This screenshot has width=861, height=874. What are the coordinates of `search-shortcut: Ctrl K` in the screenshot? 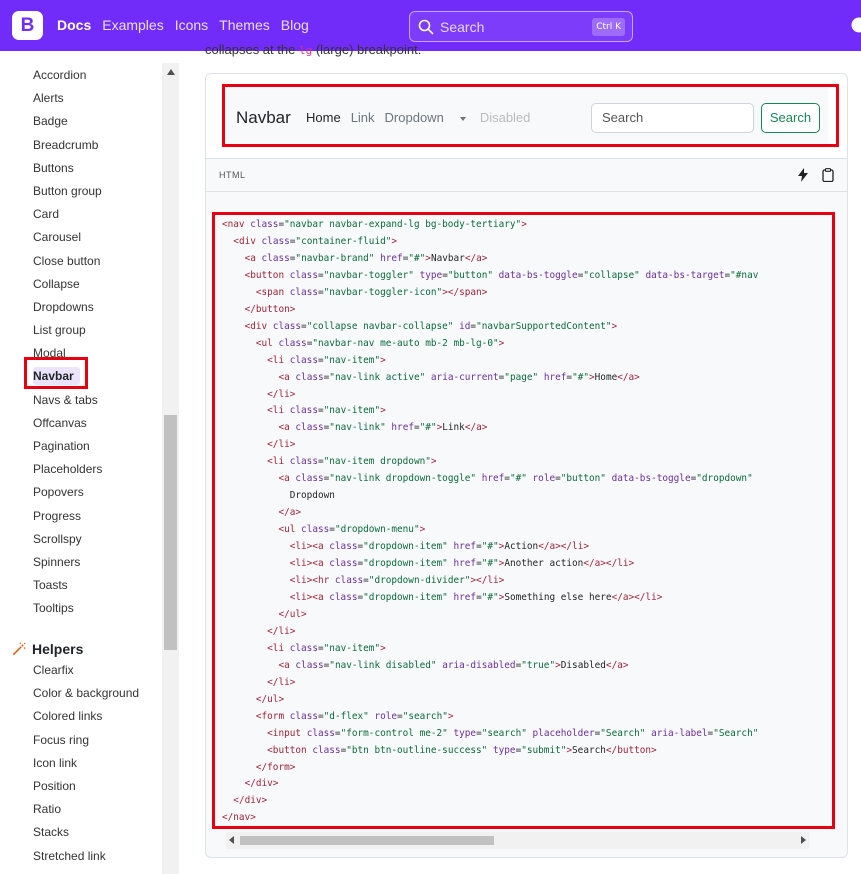 It's located at (608, 27).